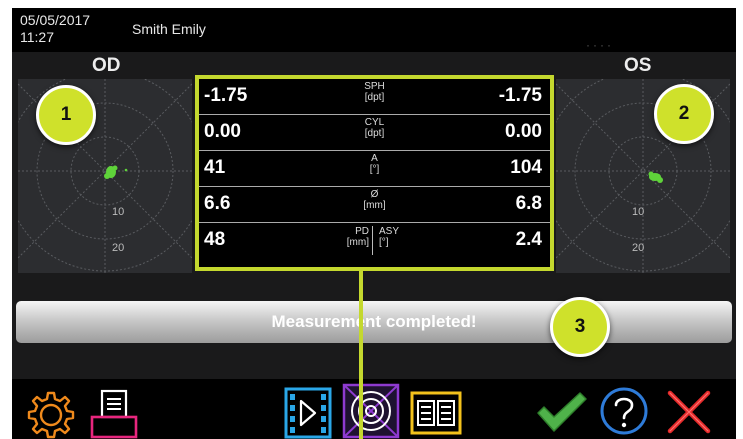 Image resolution: width=743 pixels, height=439 pixels. I want to click on cyl-label-name: CYL, so click(374, 122).